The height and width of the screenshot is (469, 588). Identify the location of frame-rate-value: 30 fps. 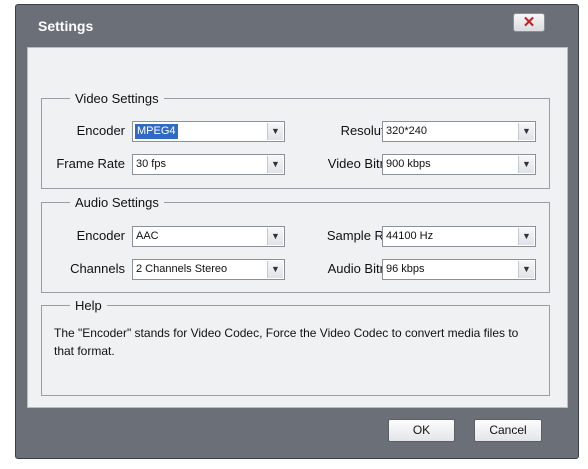
(151, 164).